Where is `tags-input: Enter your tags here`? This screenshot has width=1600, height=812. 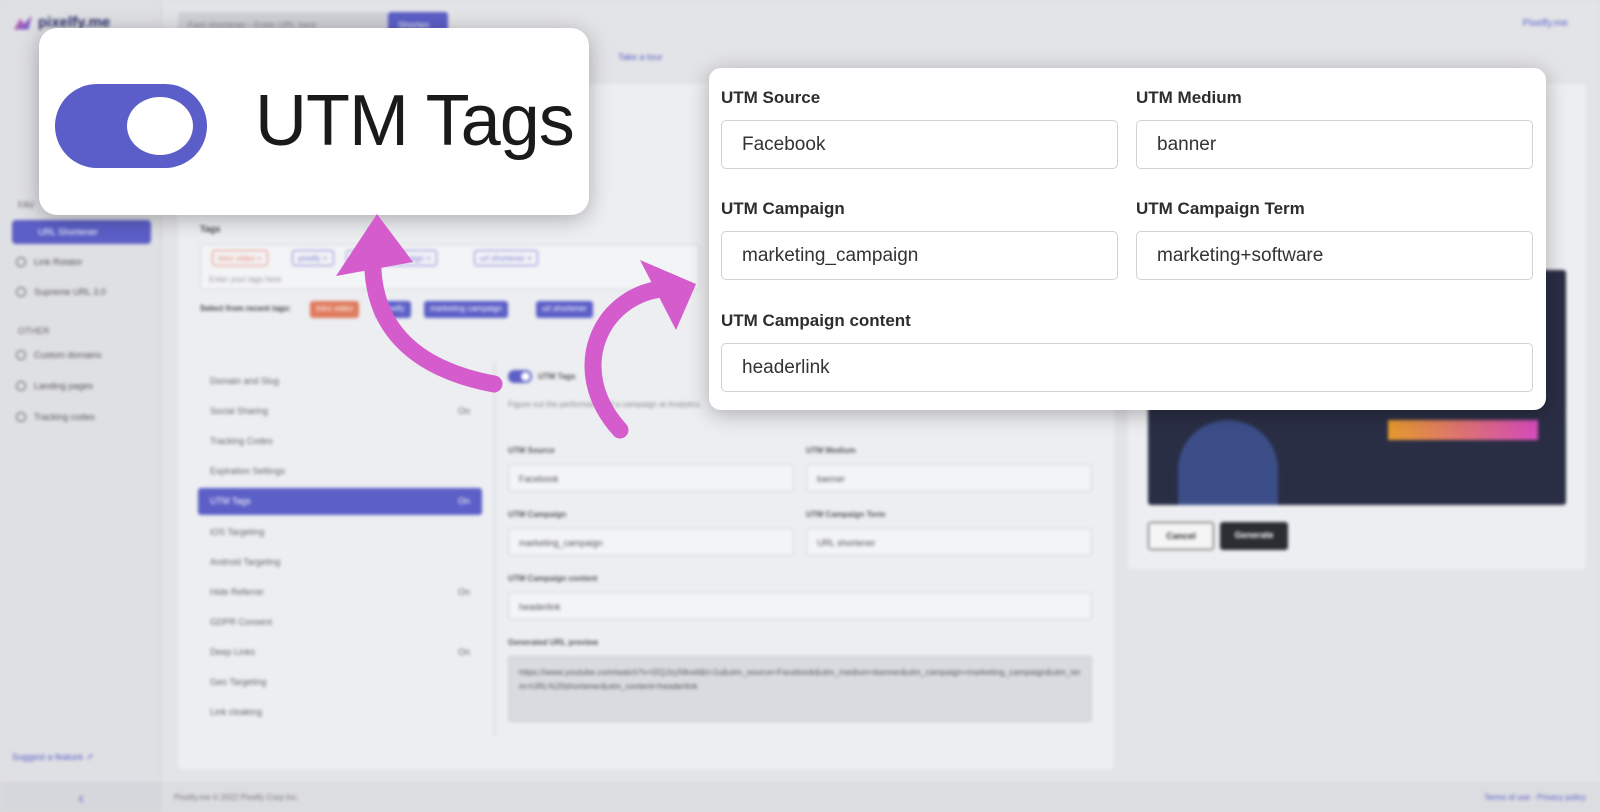
tags-input: Enter your tags here is located at coordinates (450, 267).